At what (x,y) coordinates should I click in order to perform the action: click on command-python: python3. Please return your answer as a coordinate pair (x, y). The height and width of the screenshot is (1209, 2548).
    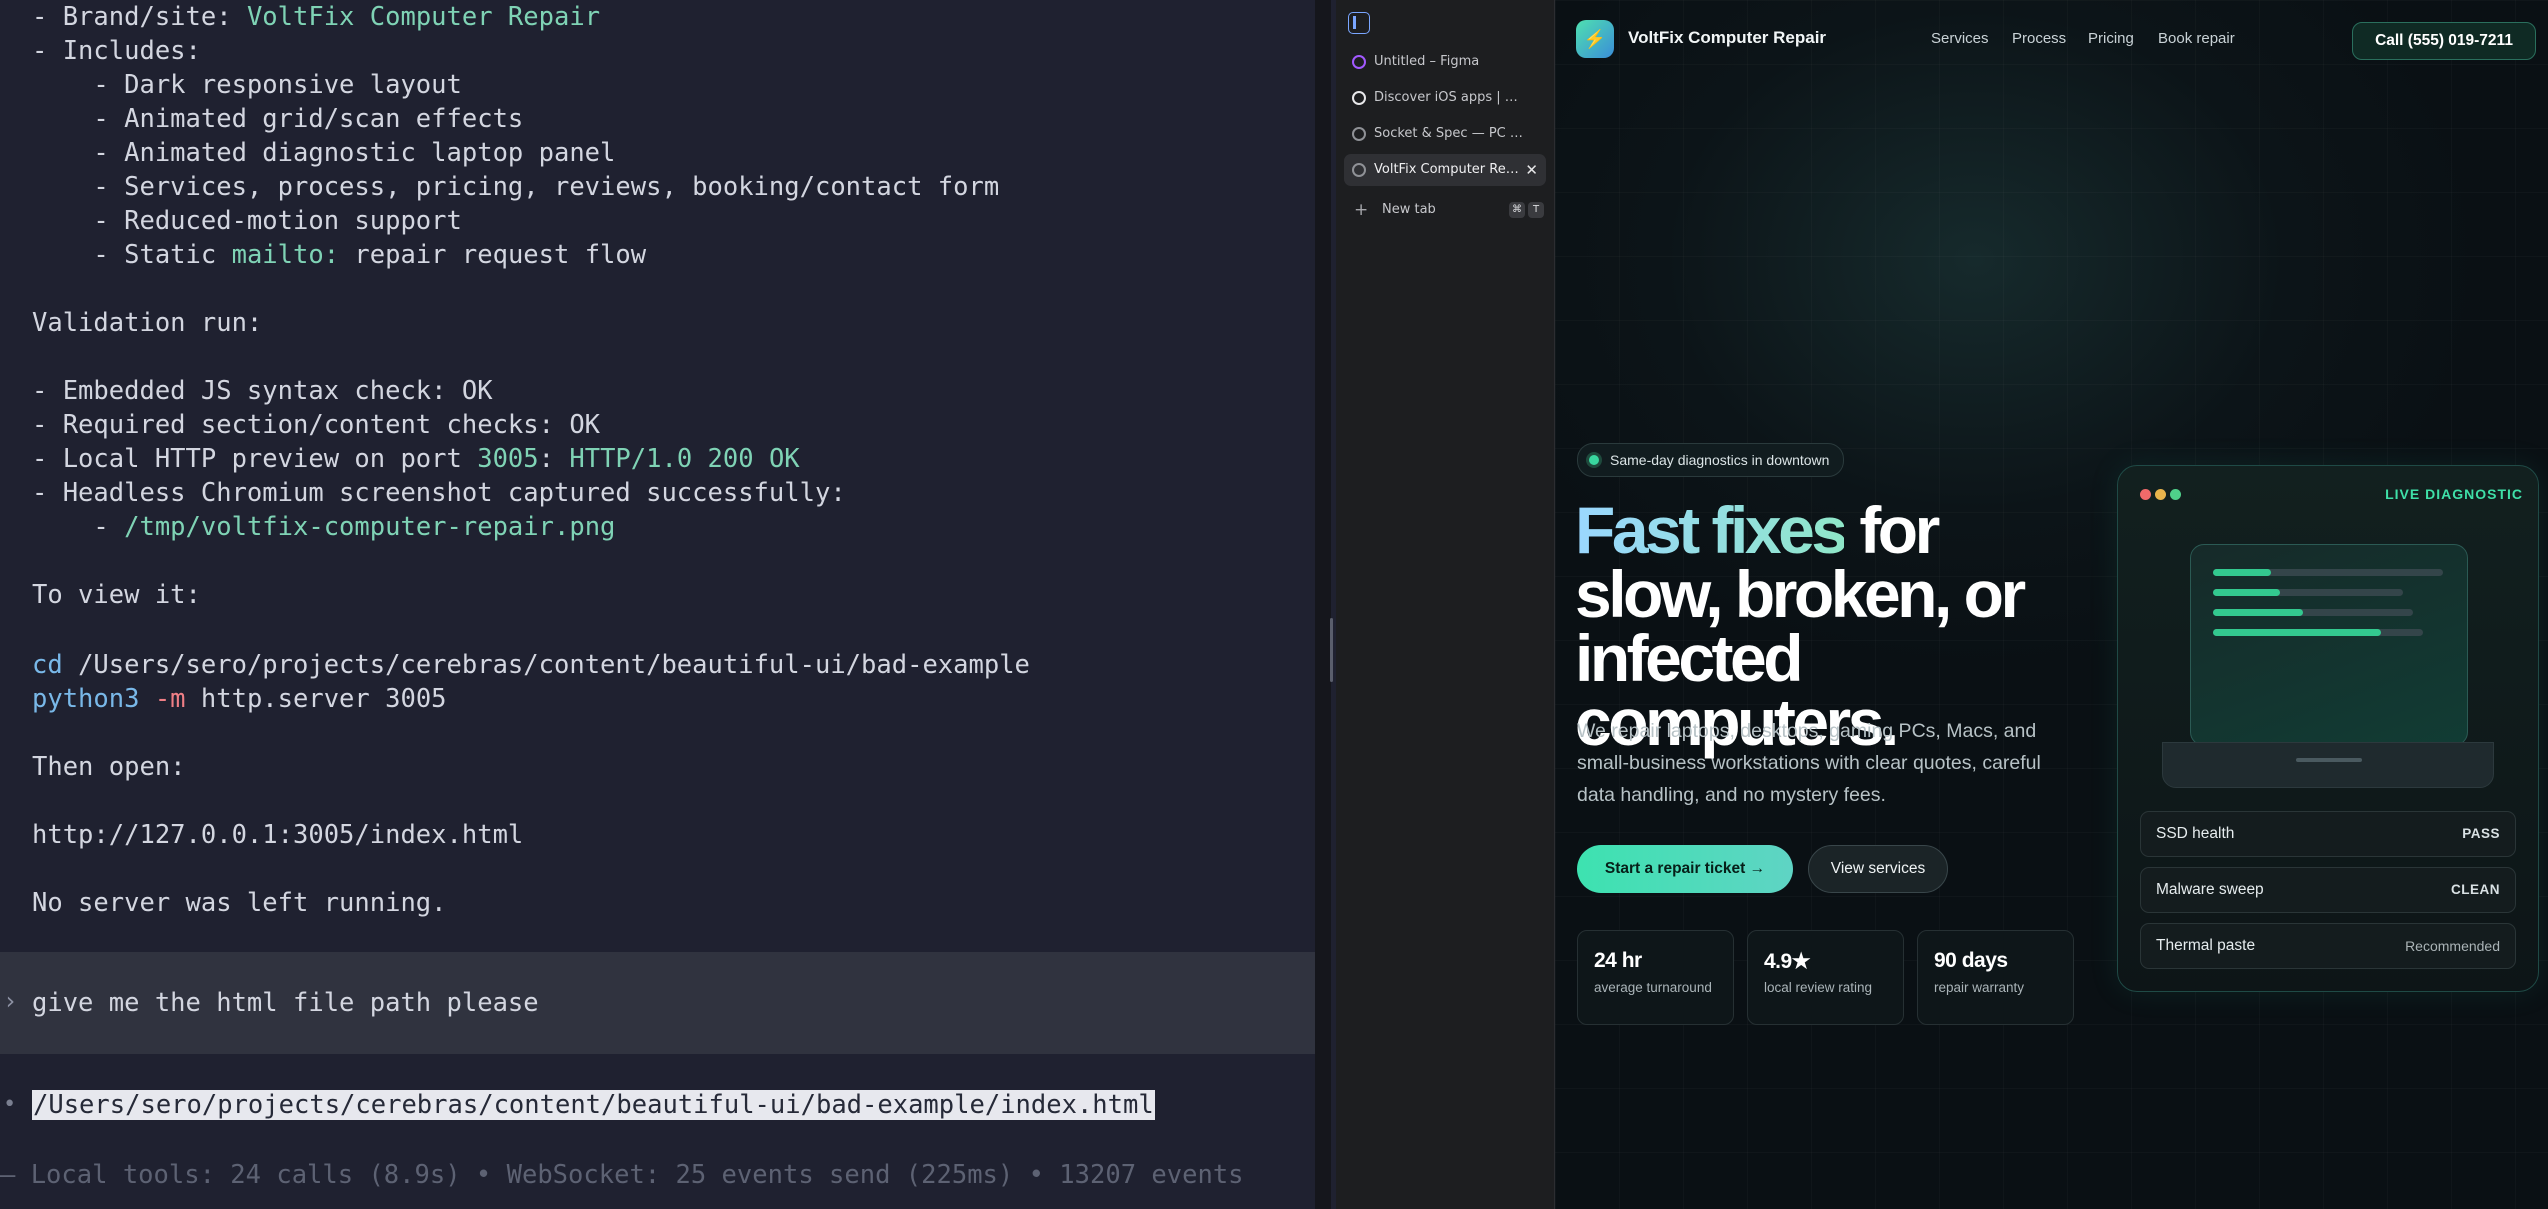
    Looking at the image, I should click on (86, 699).